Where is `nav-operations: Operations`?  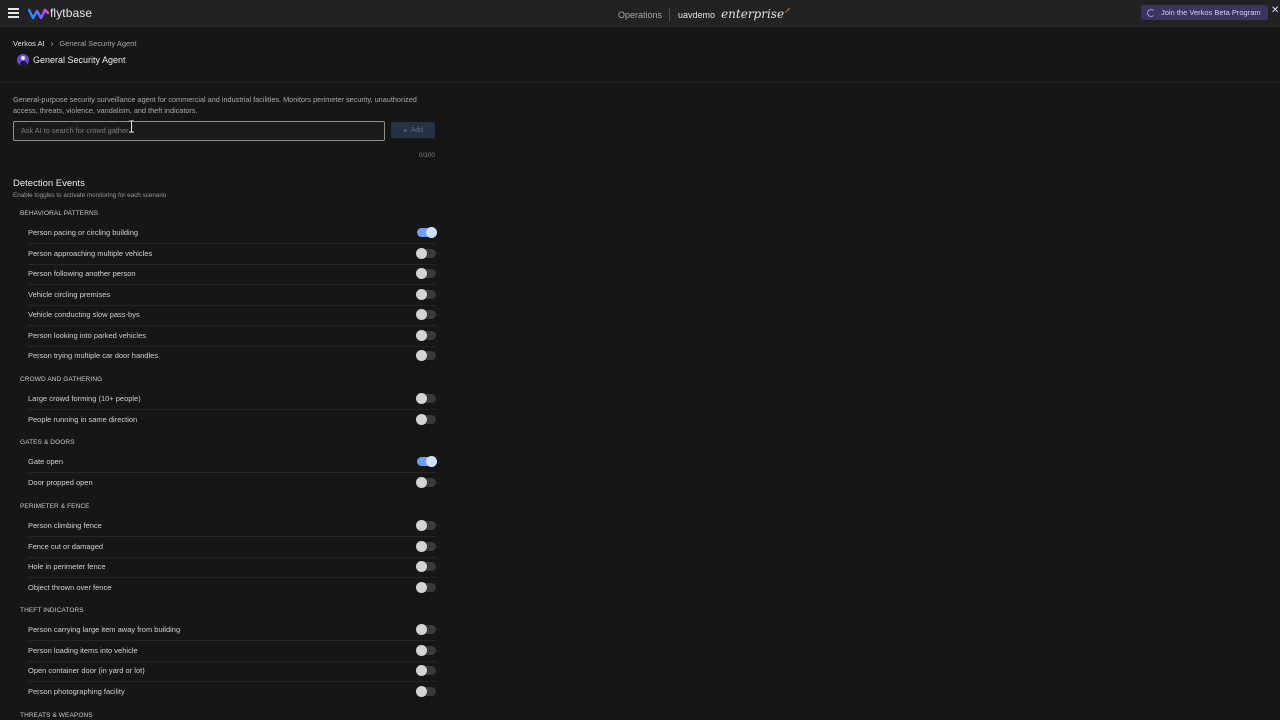
nav-operations: Operations is located at coordinates (640, 15).